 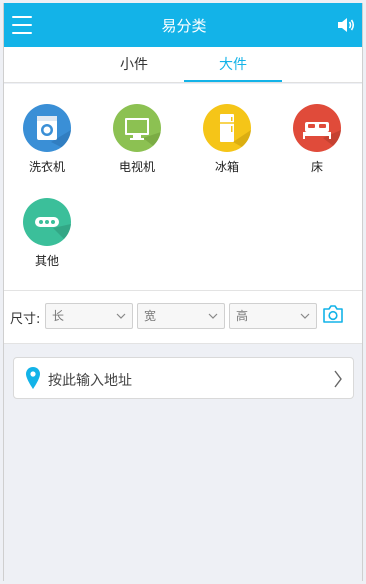 I want to click on top-bar: 易分类, so click(x=183, y=25).